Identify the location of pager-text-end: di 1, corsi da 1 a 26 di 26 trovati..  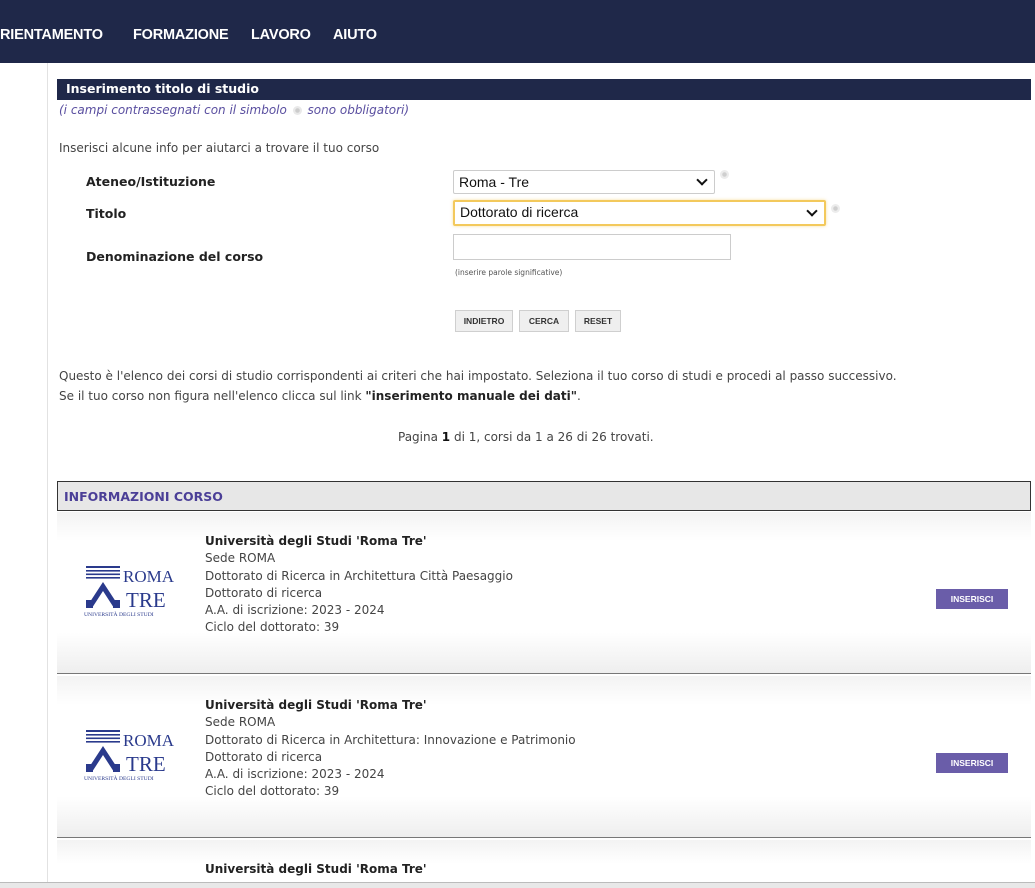
(552, 437).